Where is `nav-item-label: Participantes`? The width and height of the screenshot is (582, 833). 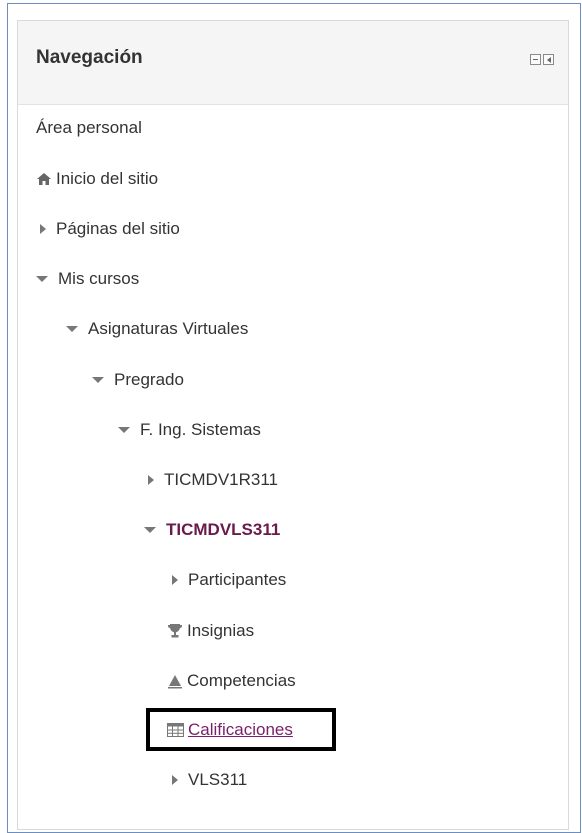 nav-item-label: Participantes is located at coordinates (237, 579).